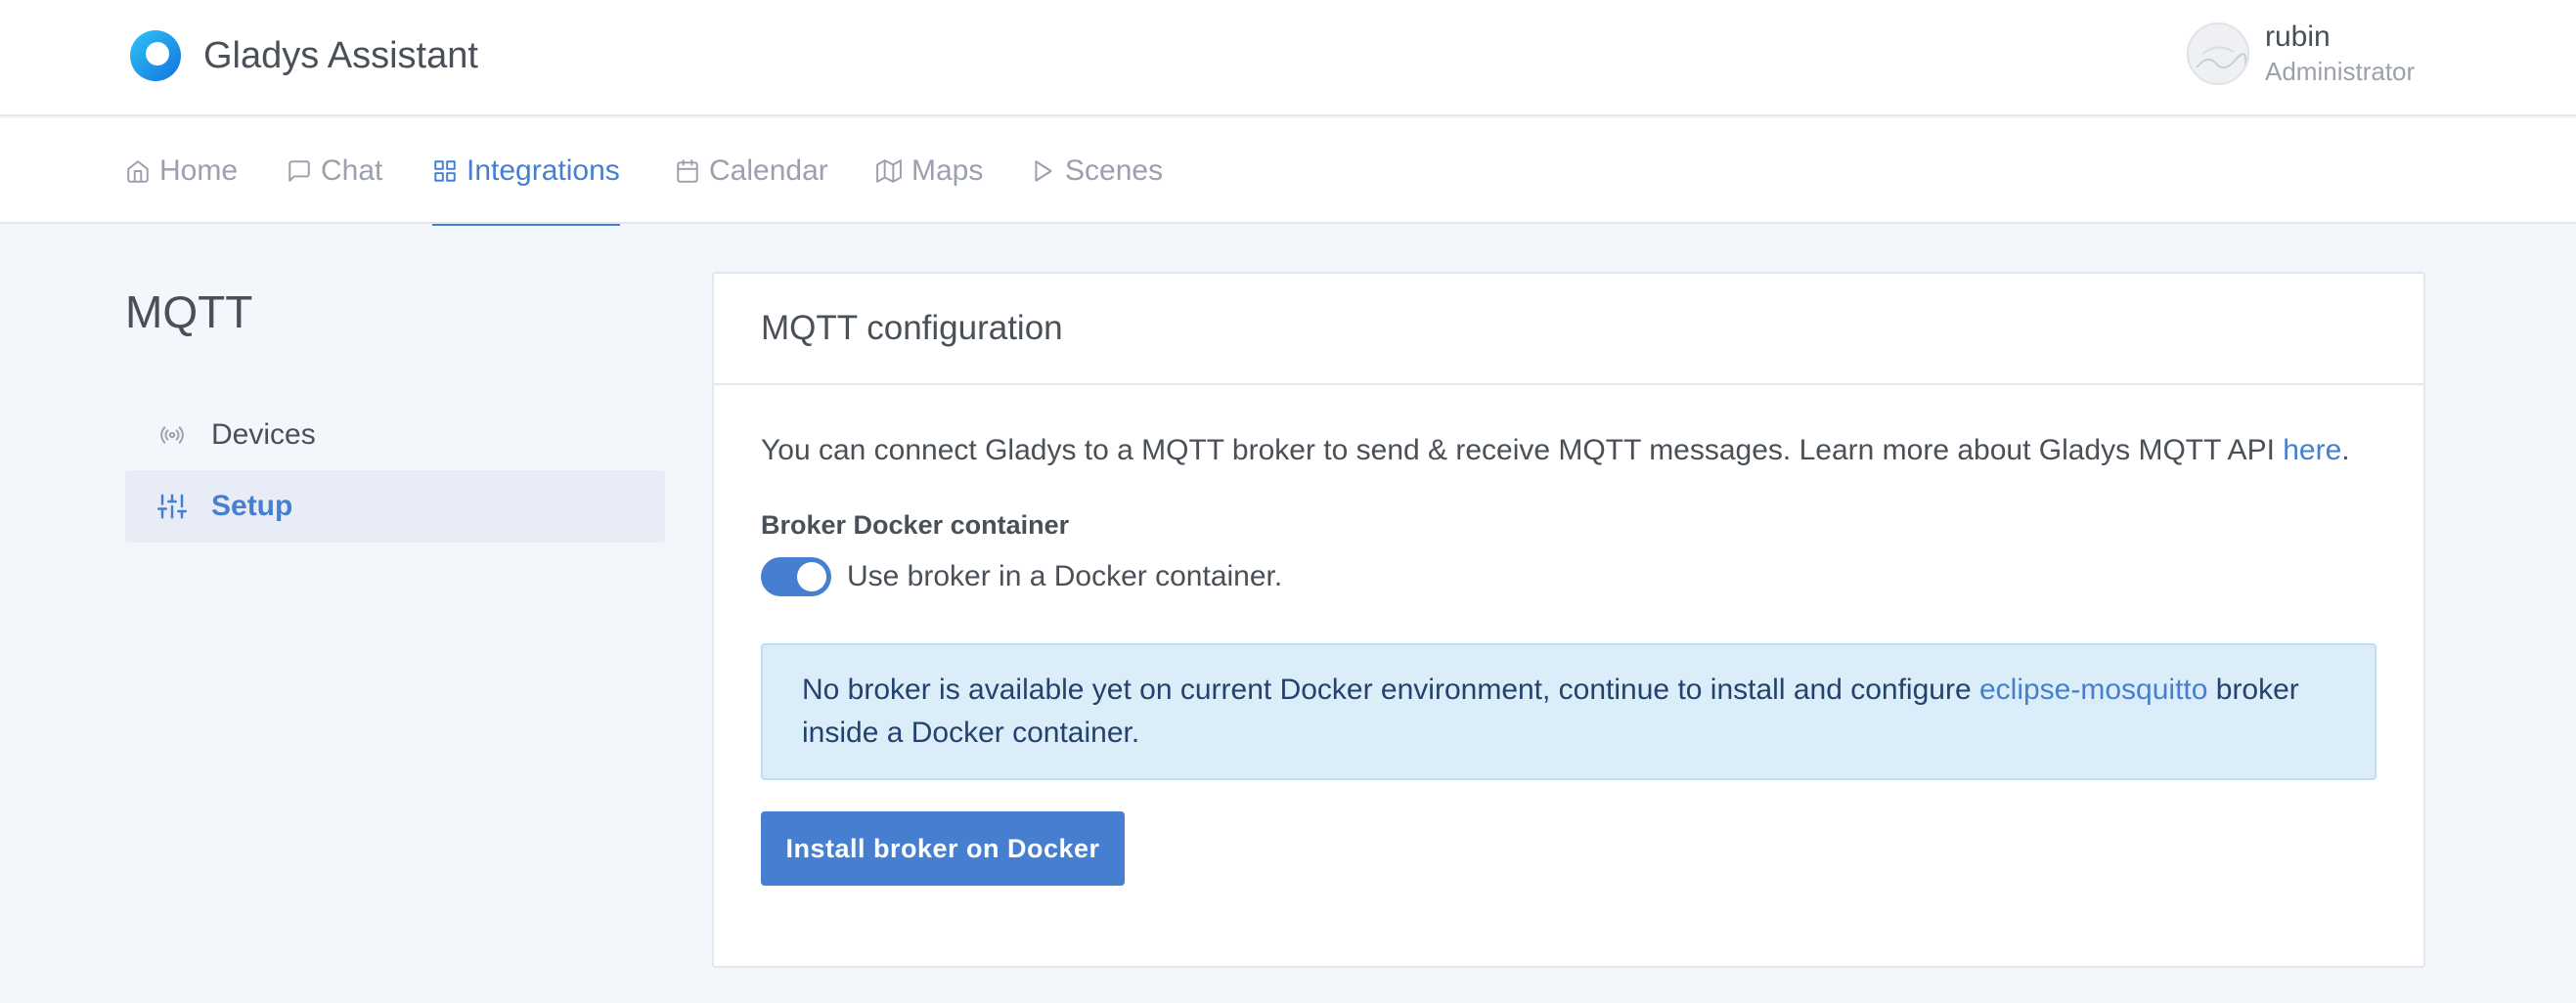 The height and width of the screenshot is (1003, 2576). Describe the element at coordinates (796, 576) in the screenshot. I see `docker-toggle` at that location.